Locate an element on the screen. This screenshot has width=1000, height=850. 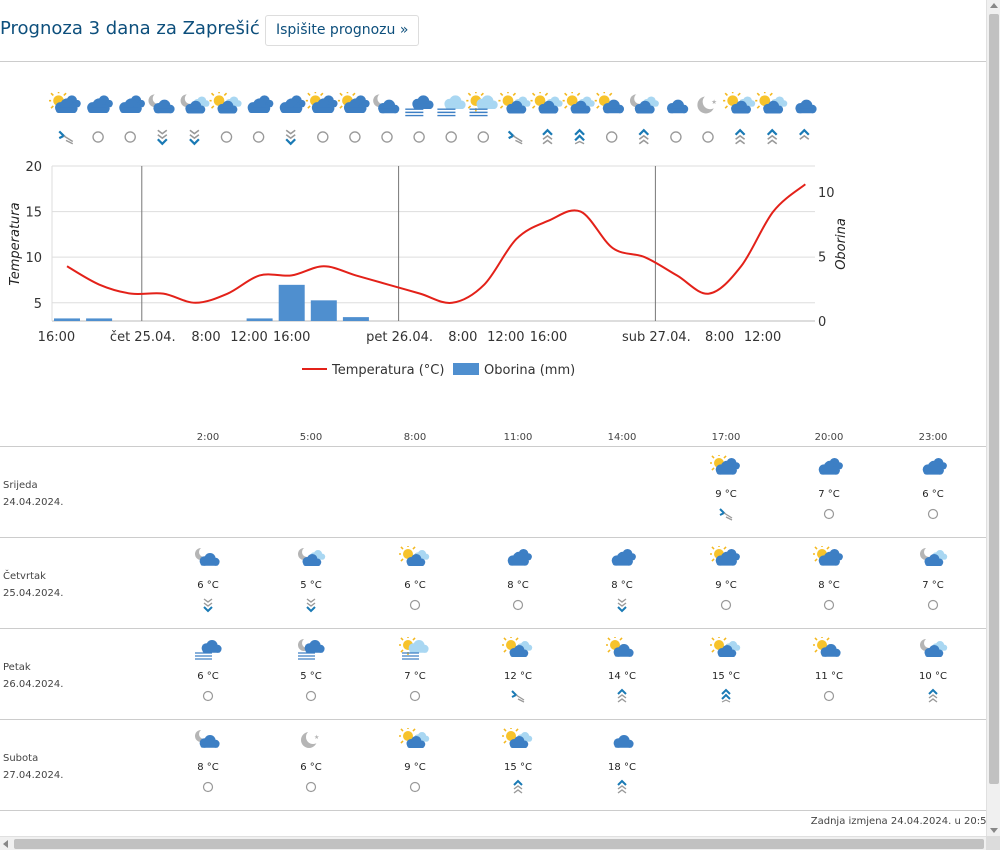
legend-temperature-label: Temperatura (°C) is located at coordinates (387, 370).